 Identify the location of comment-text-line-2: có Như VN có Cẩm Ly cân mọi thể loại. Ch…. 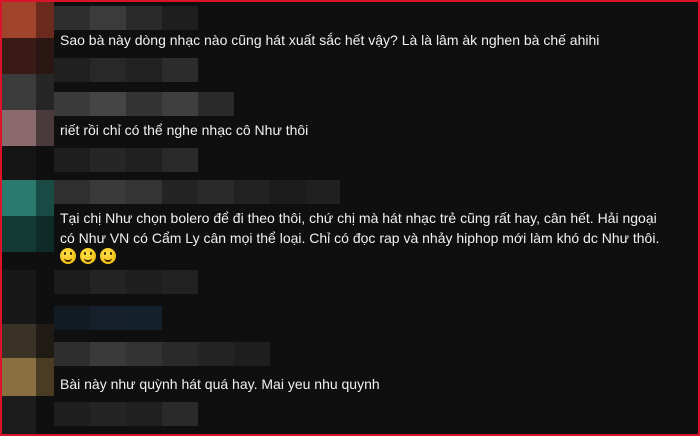
(360, 238).